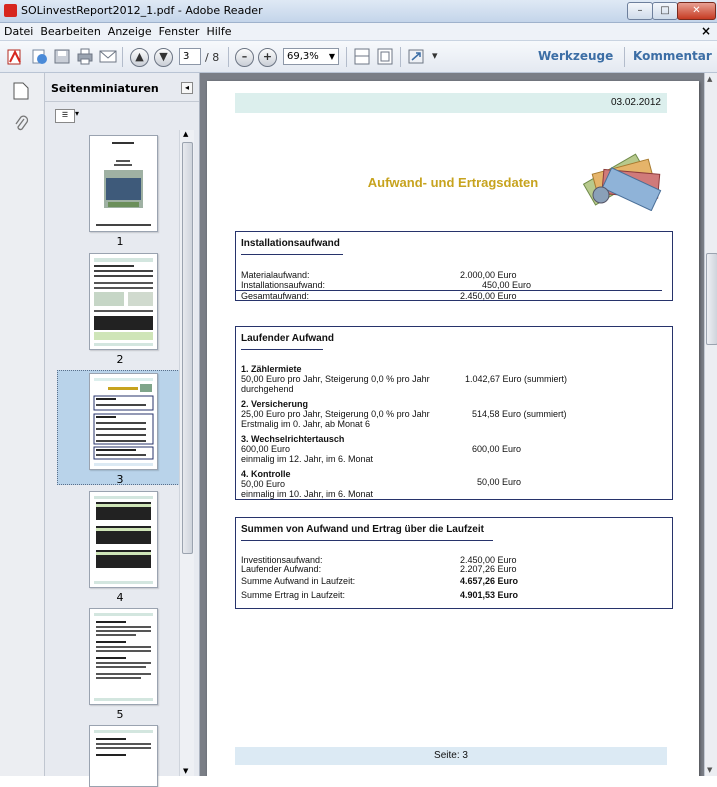  Describe the element at coordinates (275, 275) in the screenshot. I see `cost-label: Materialaufwand:` at that location.